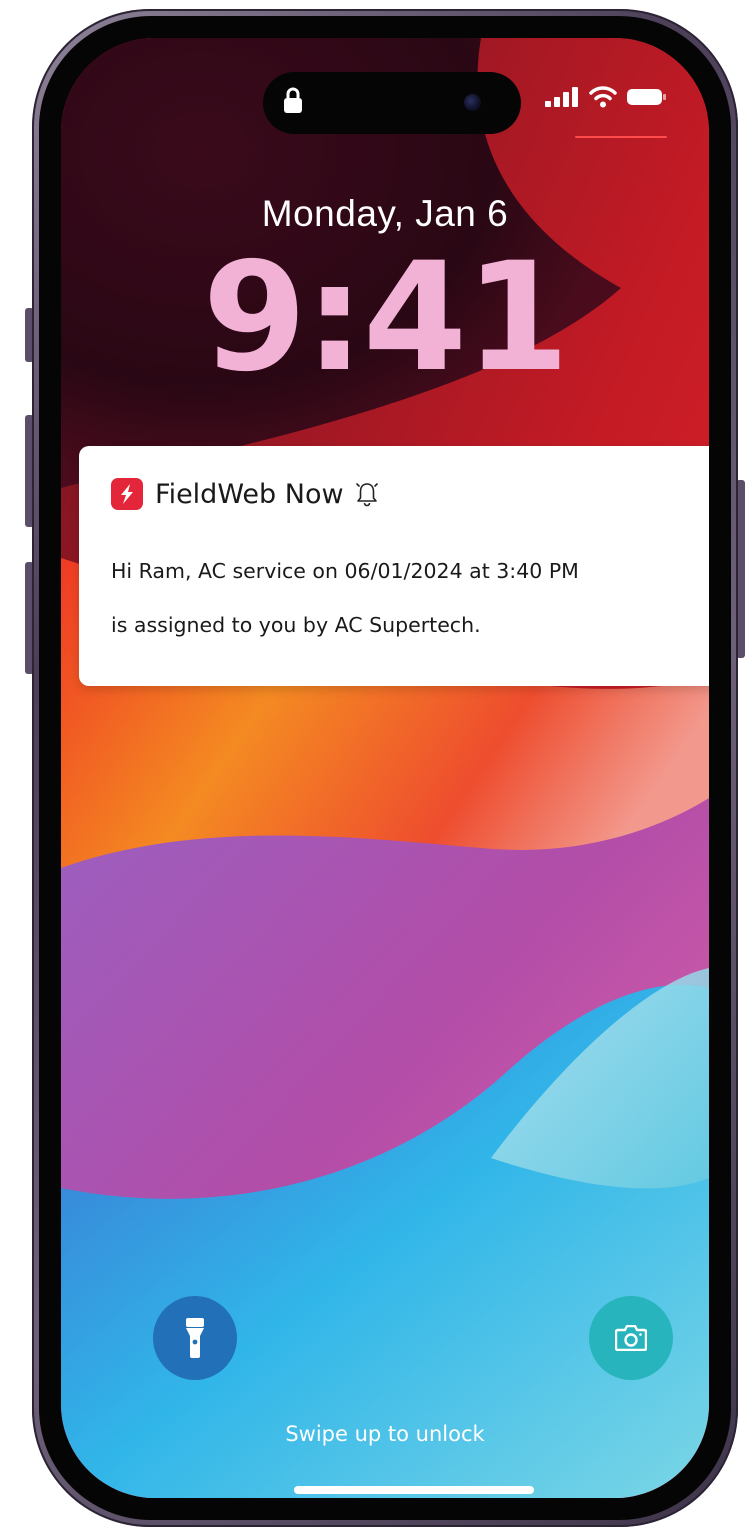 The image size is (753, 1535). I want to click on status-underline, so click(621, 137).